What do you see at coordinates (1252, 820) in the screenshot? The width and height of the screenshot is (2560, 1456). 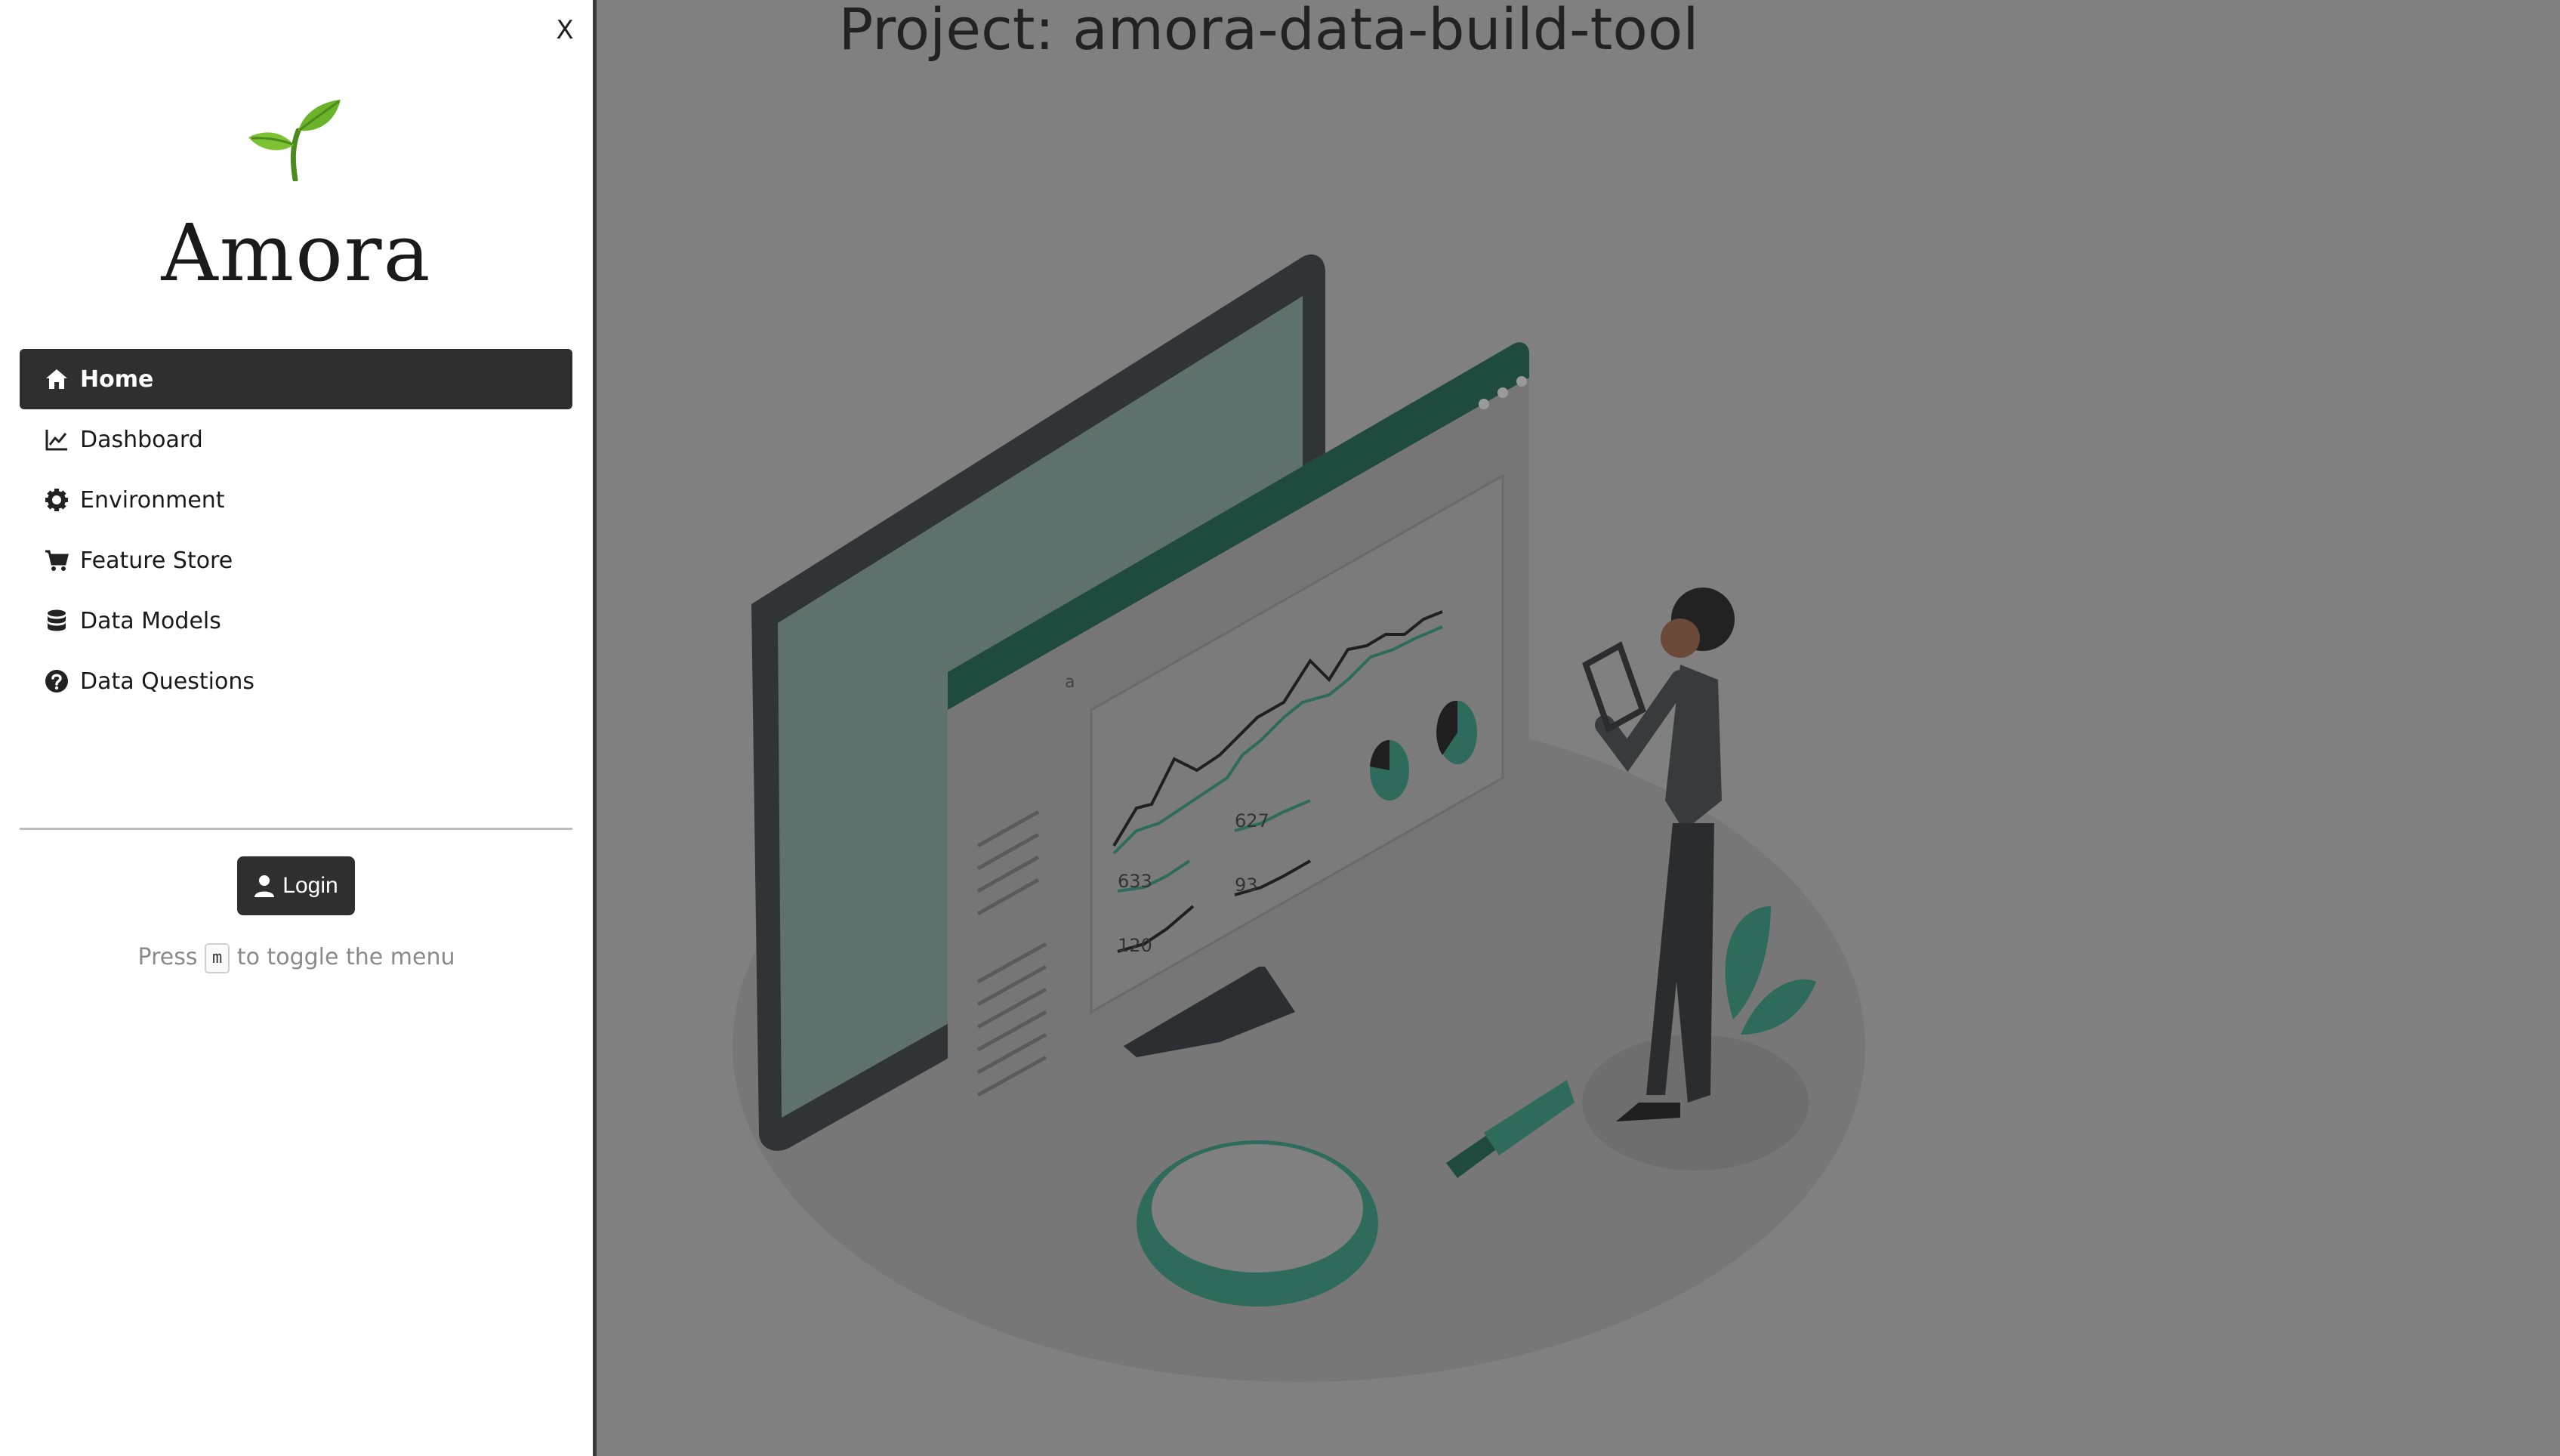 I see `card-number: 627` at bounding box center [1252, 820].